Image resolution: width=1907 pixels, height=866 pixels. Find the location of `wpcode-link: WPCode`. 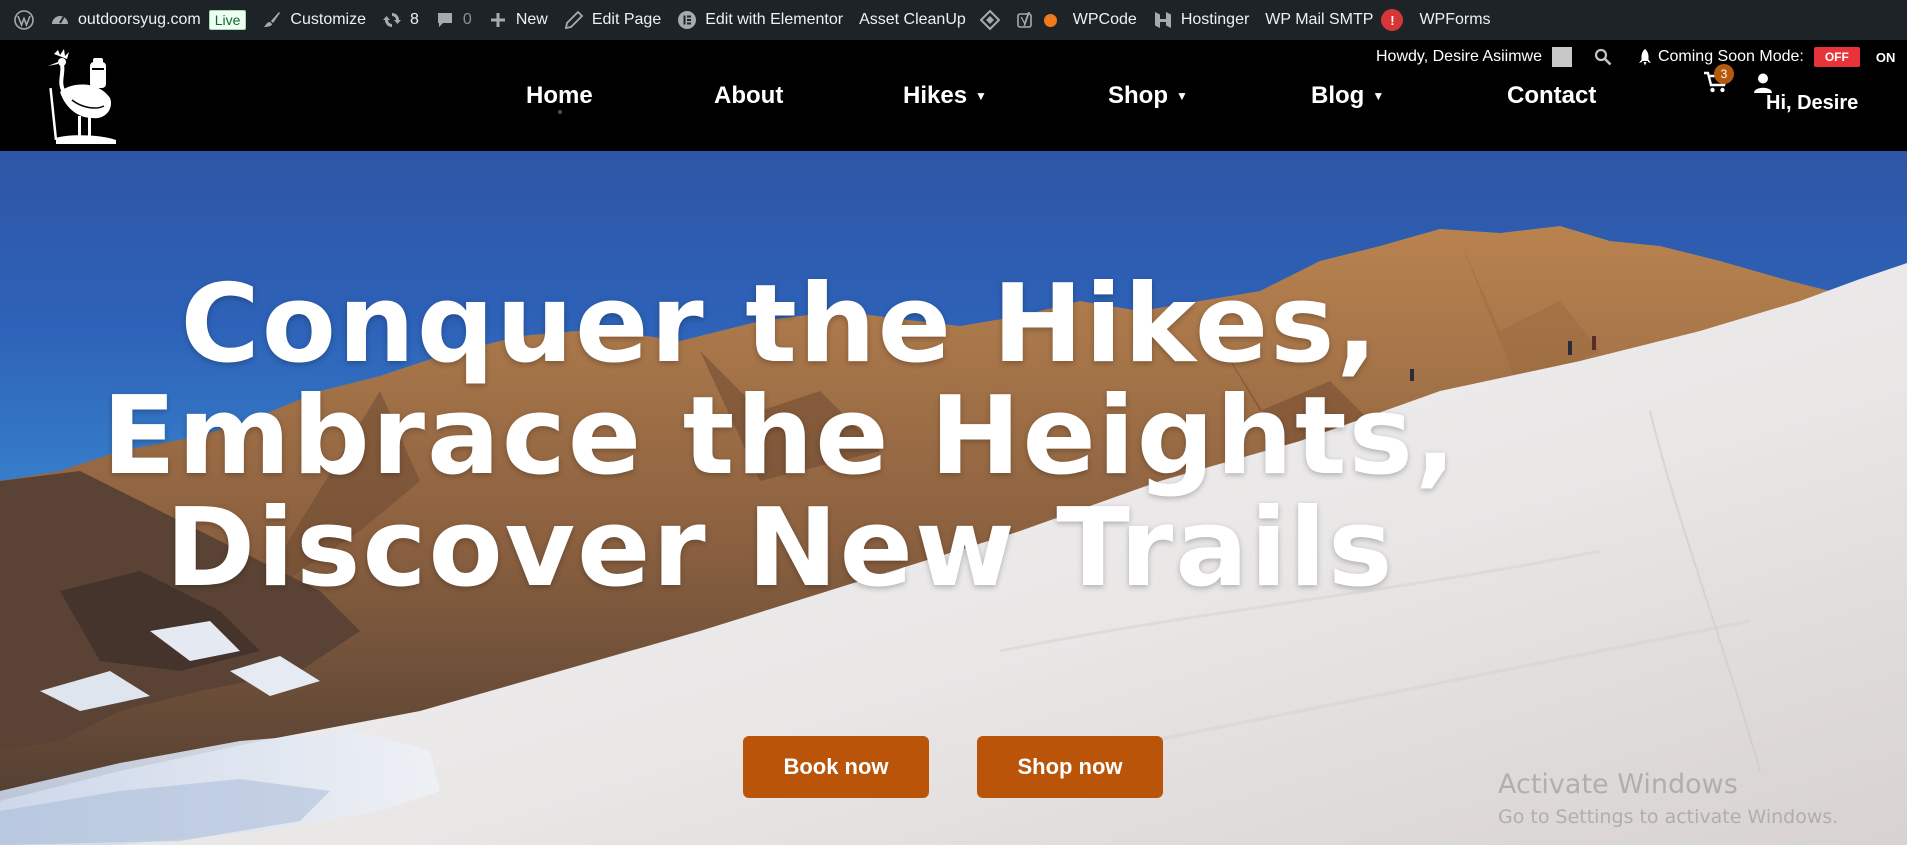

wpcode-link: WPCode is located at coordinates (1105, 20).